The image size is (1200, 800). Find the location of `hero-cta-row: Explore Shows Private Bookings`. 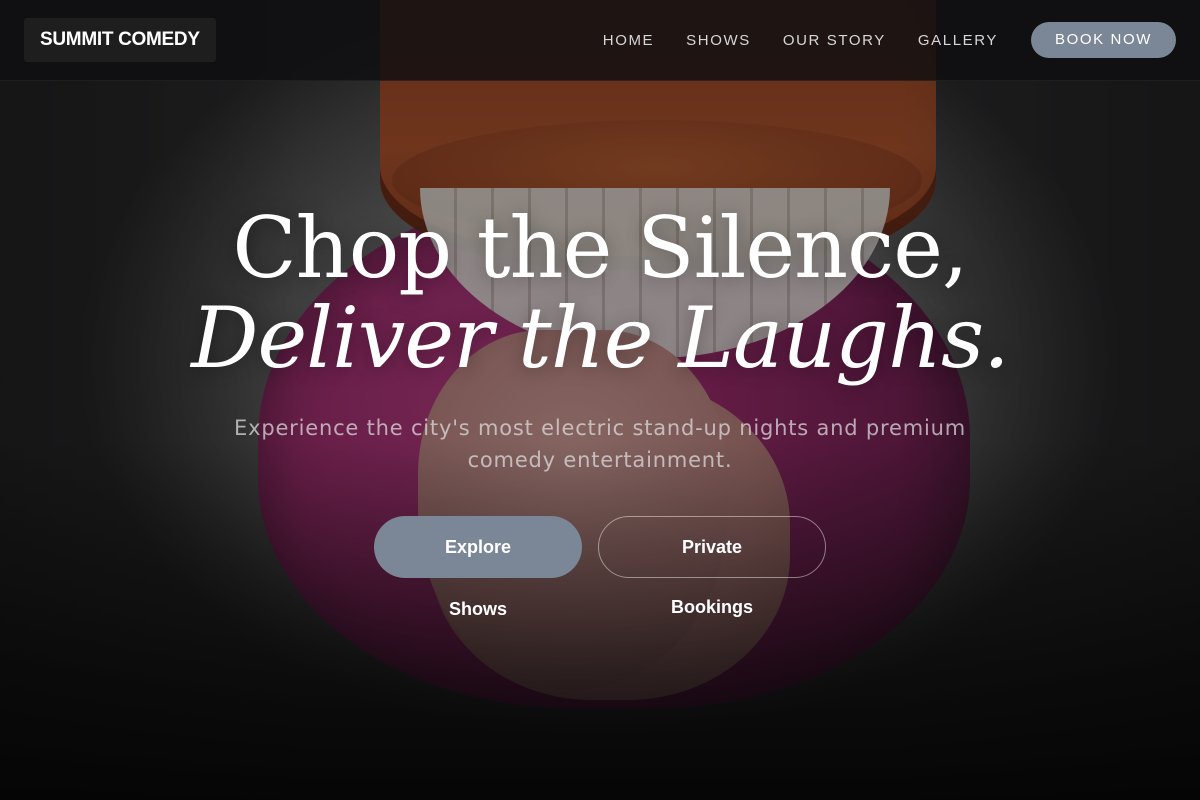

hero-cta-row: Explore Shows Private Bookings is located at coordinates (600, 567).